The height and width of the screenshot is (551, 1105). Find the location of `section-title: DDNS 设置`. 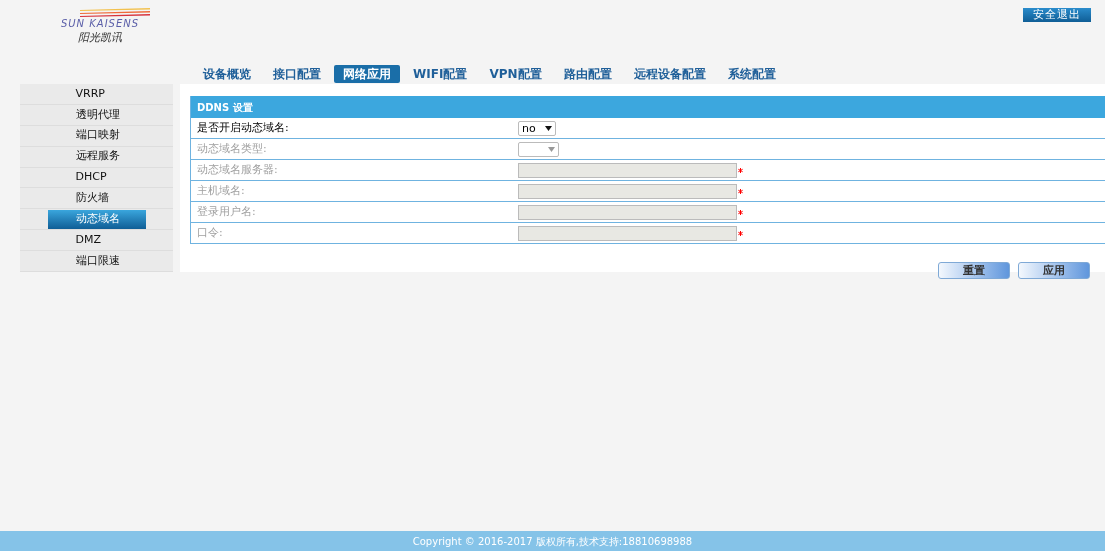

section-title: DDNS 设置 is located at coordinates (225, 107).